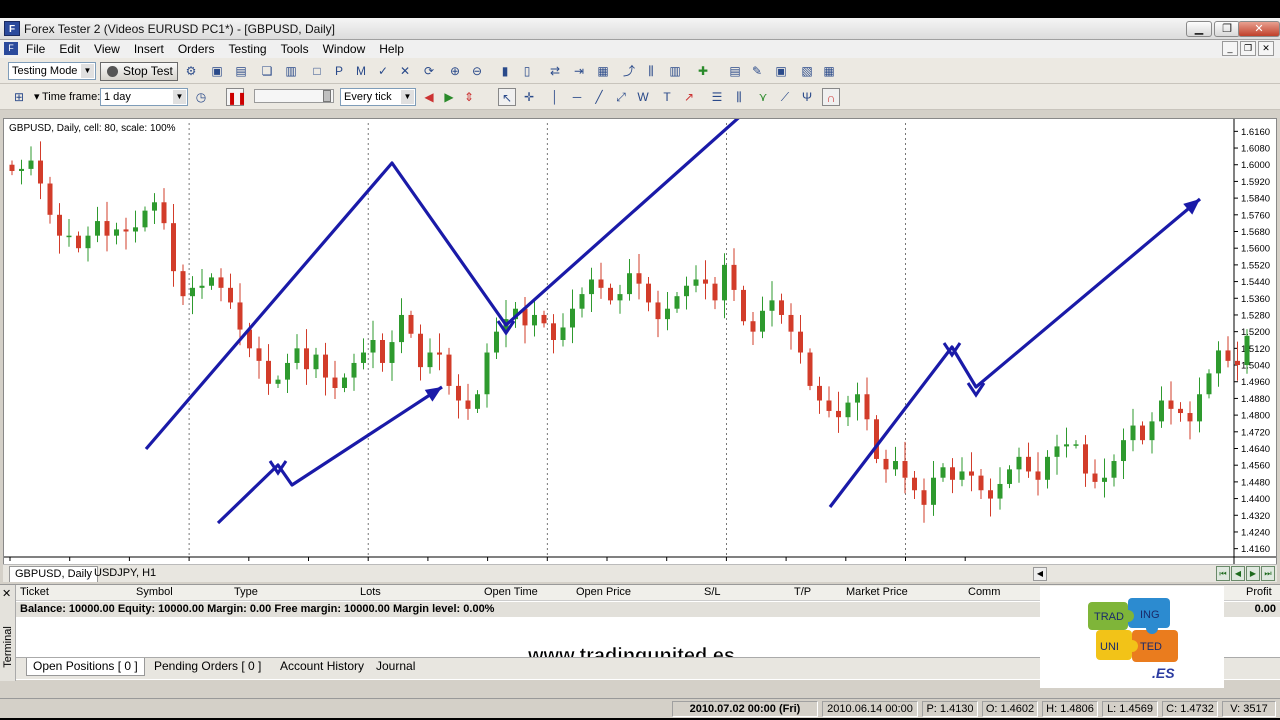  What do you see at coordinates (1268, 573) in the screenshot?
I see `tab-last-icon: ⏭` at bounding box center [1268, 573].